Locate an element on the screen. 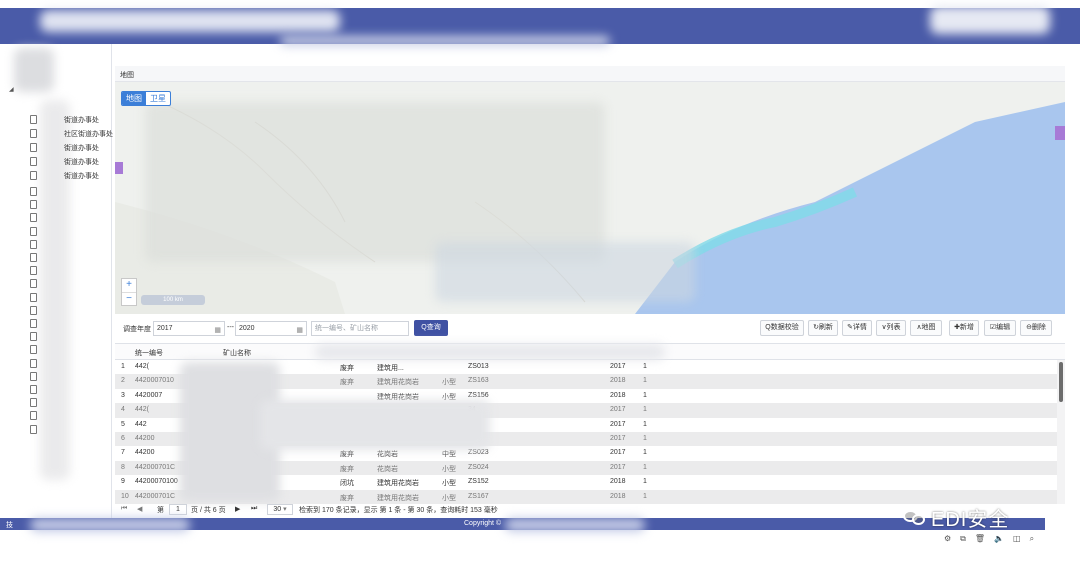 Image resolution: width=1080 pixels, height=564 pixels. detail-button: ✎详情 is located at coordinates (857, 328).